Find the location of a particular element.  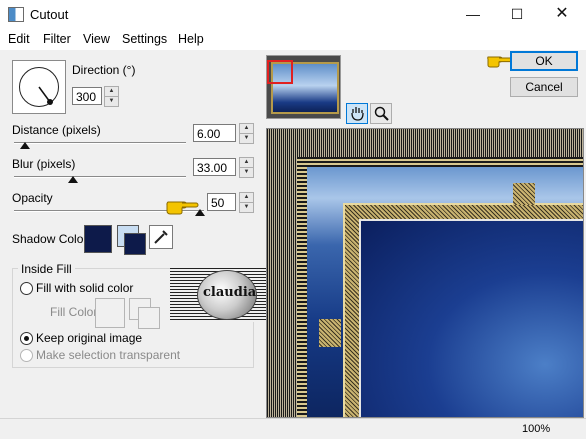

shadow-color-swatch is located at coordinates (98, 239).